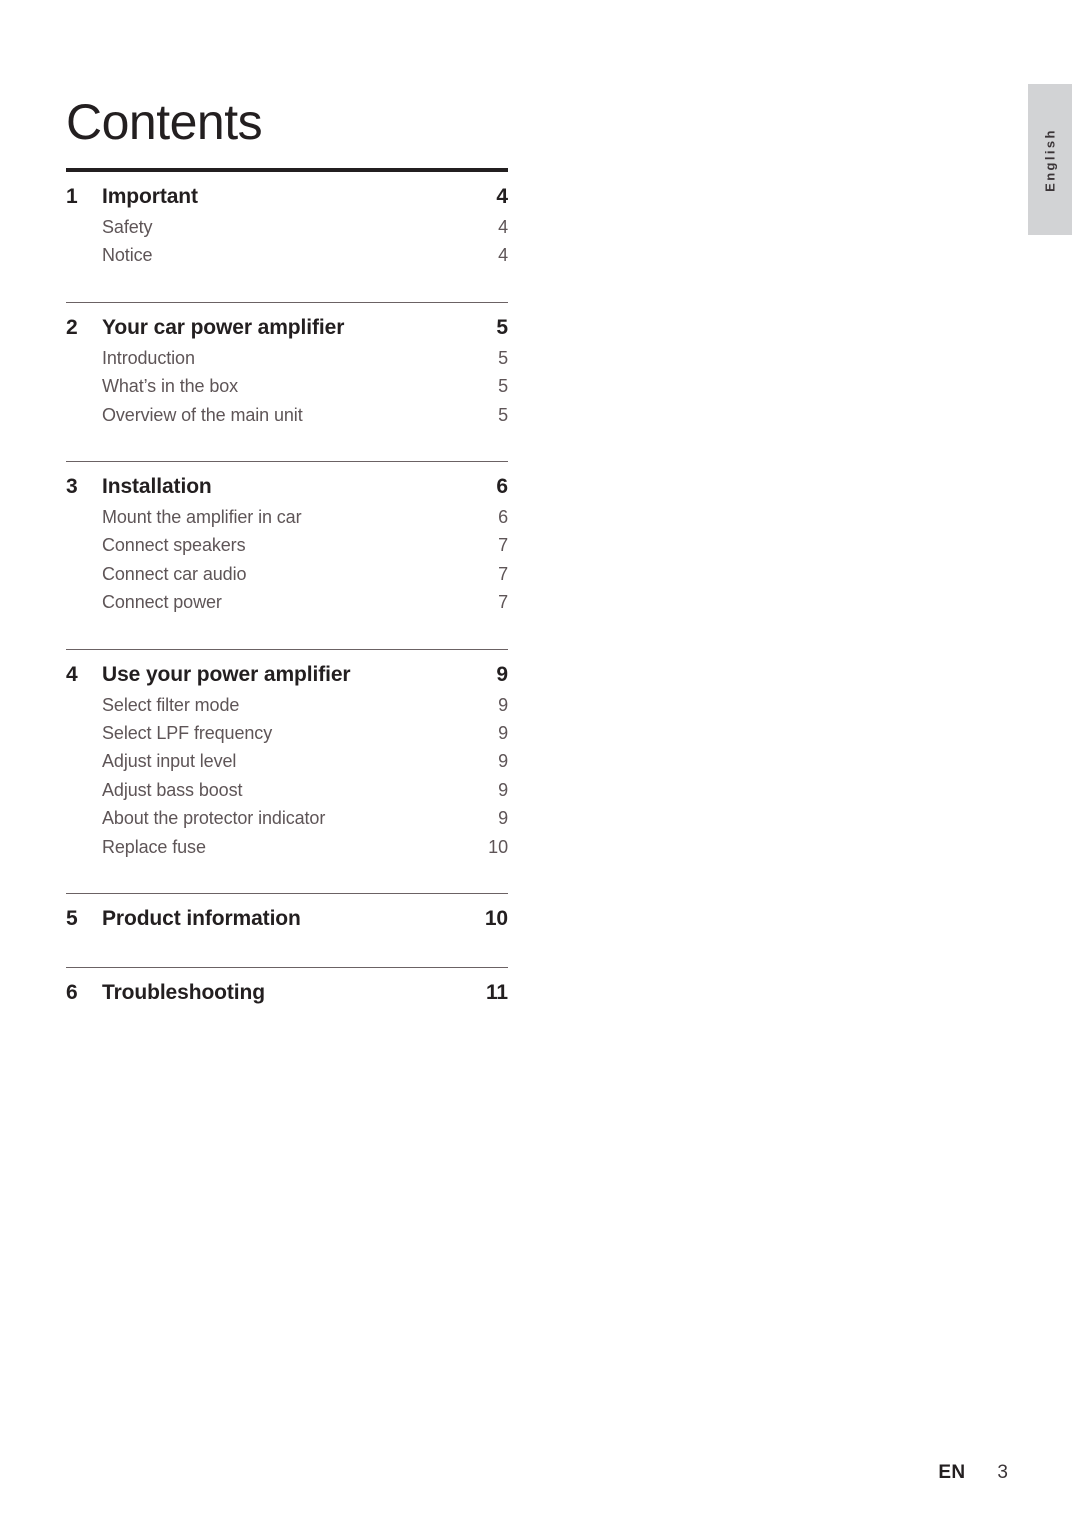 The image size is (1080, 1530). I want to click on toc-section-page: 6, so click(502, 486).